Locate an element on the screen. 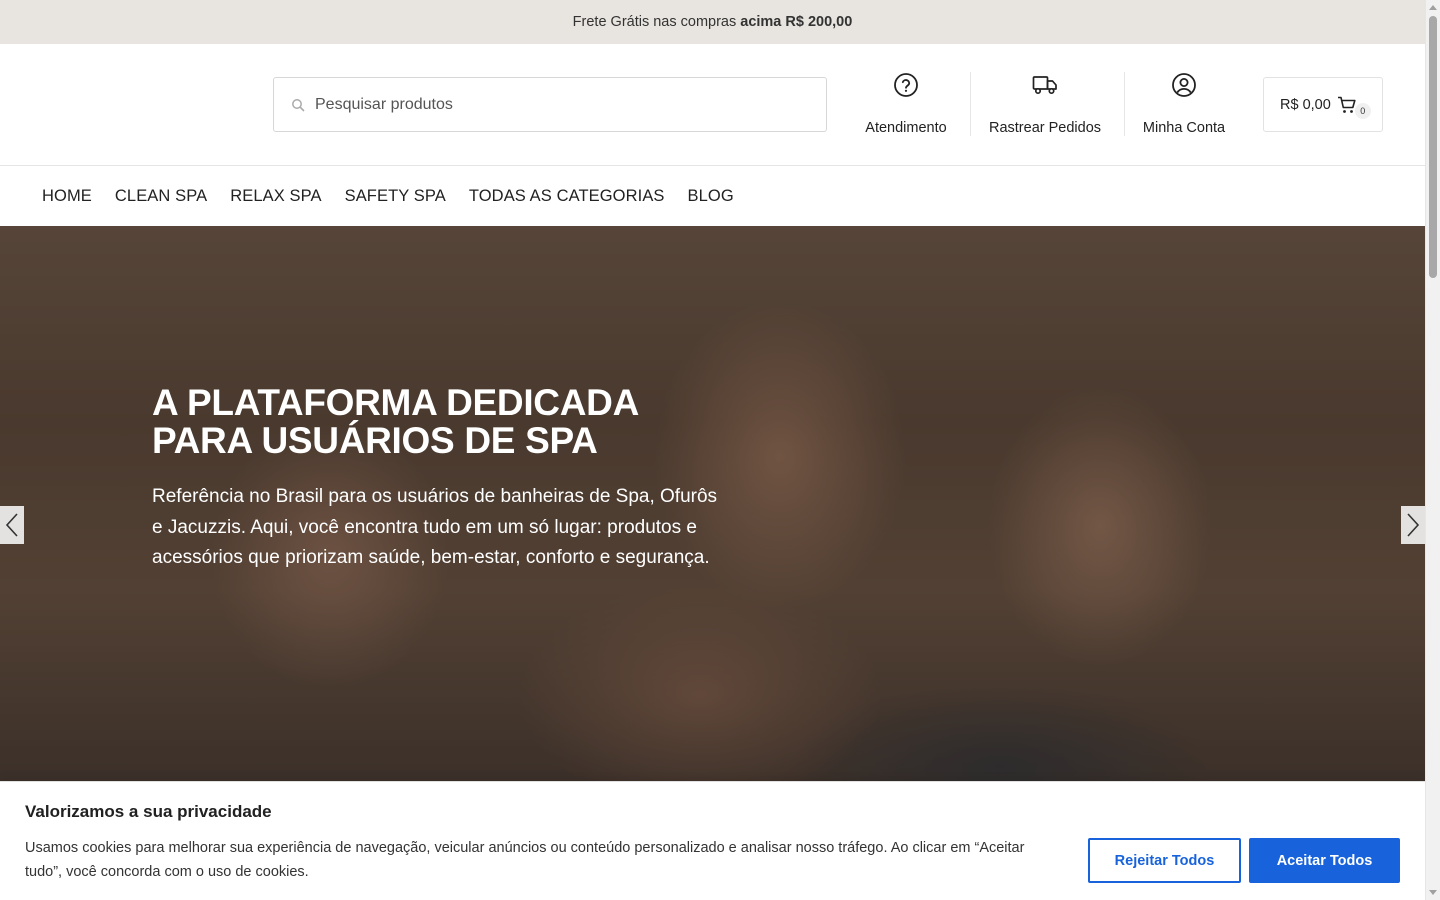 The image size is (1440, 900). track-orders-label: Rastrear Pedidos is located at coordinates (1045, 128).